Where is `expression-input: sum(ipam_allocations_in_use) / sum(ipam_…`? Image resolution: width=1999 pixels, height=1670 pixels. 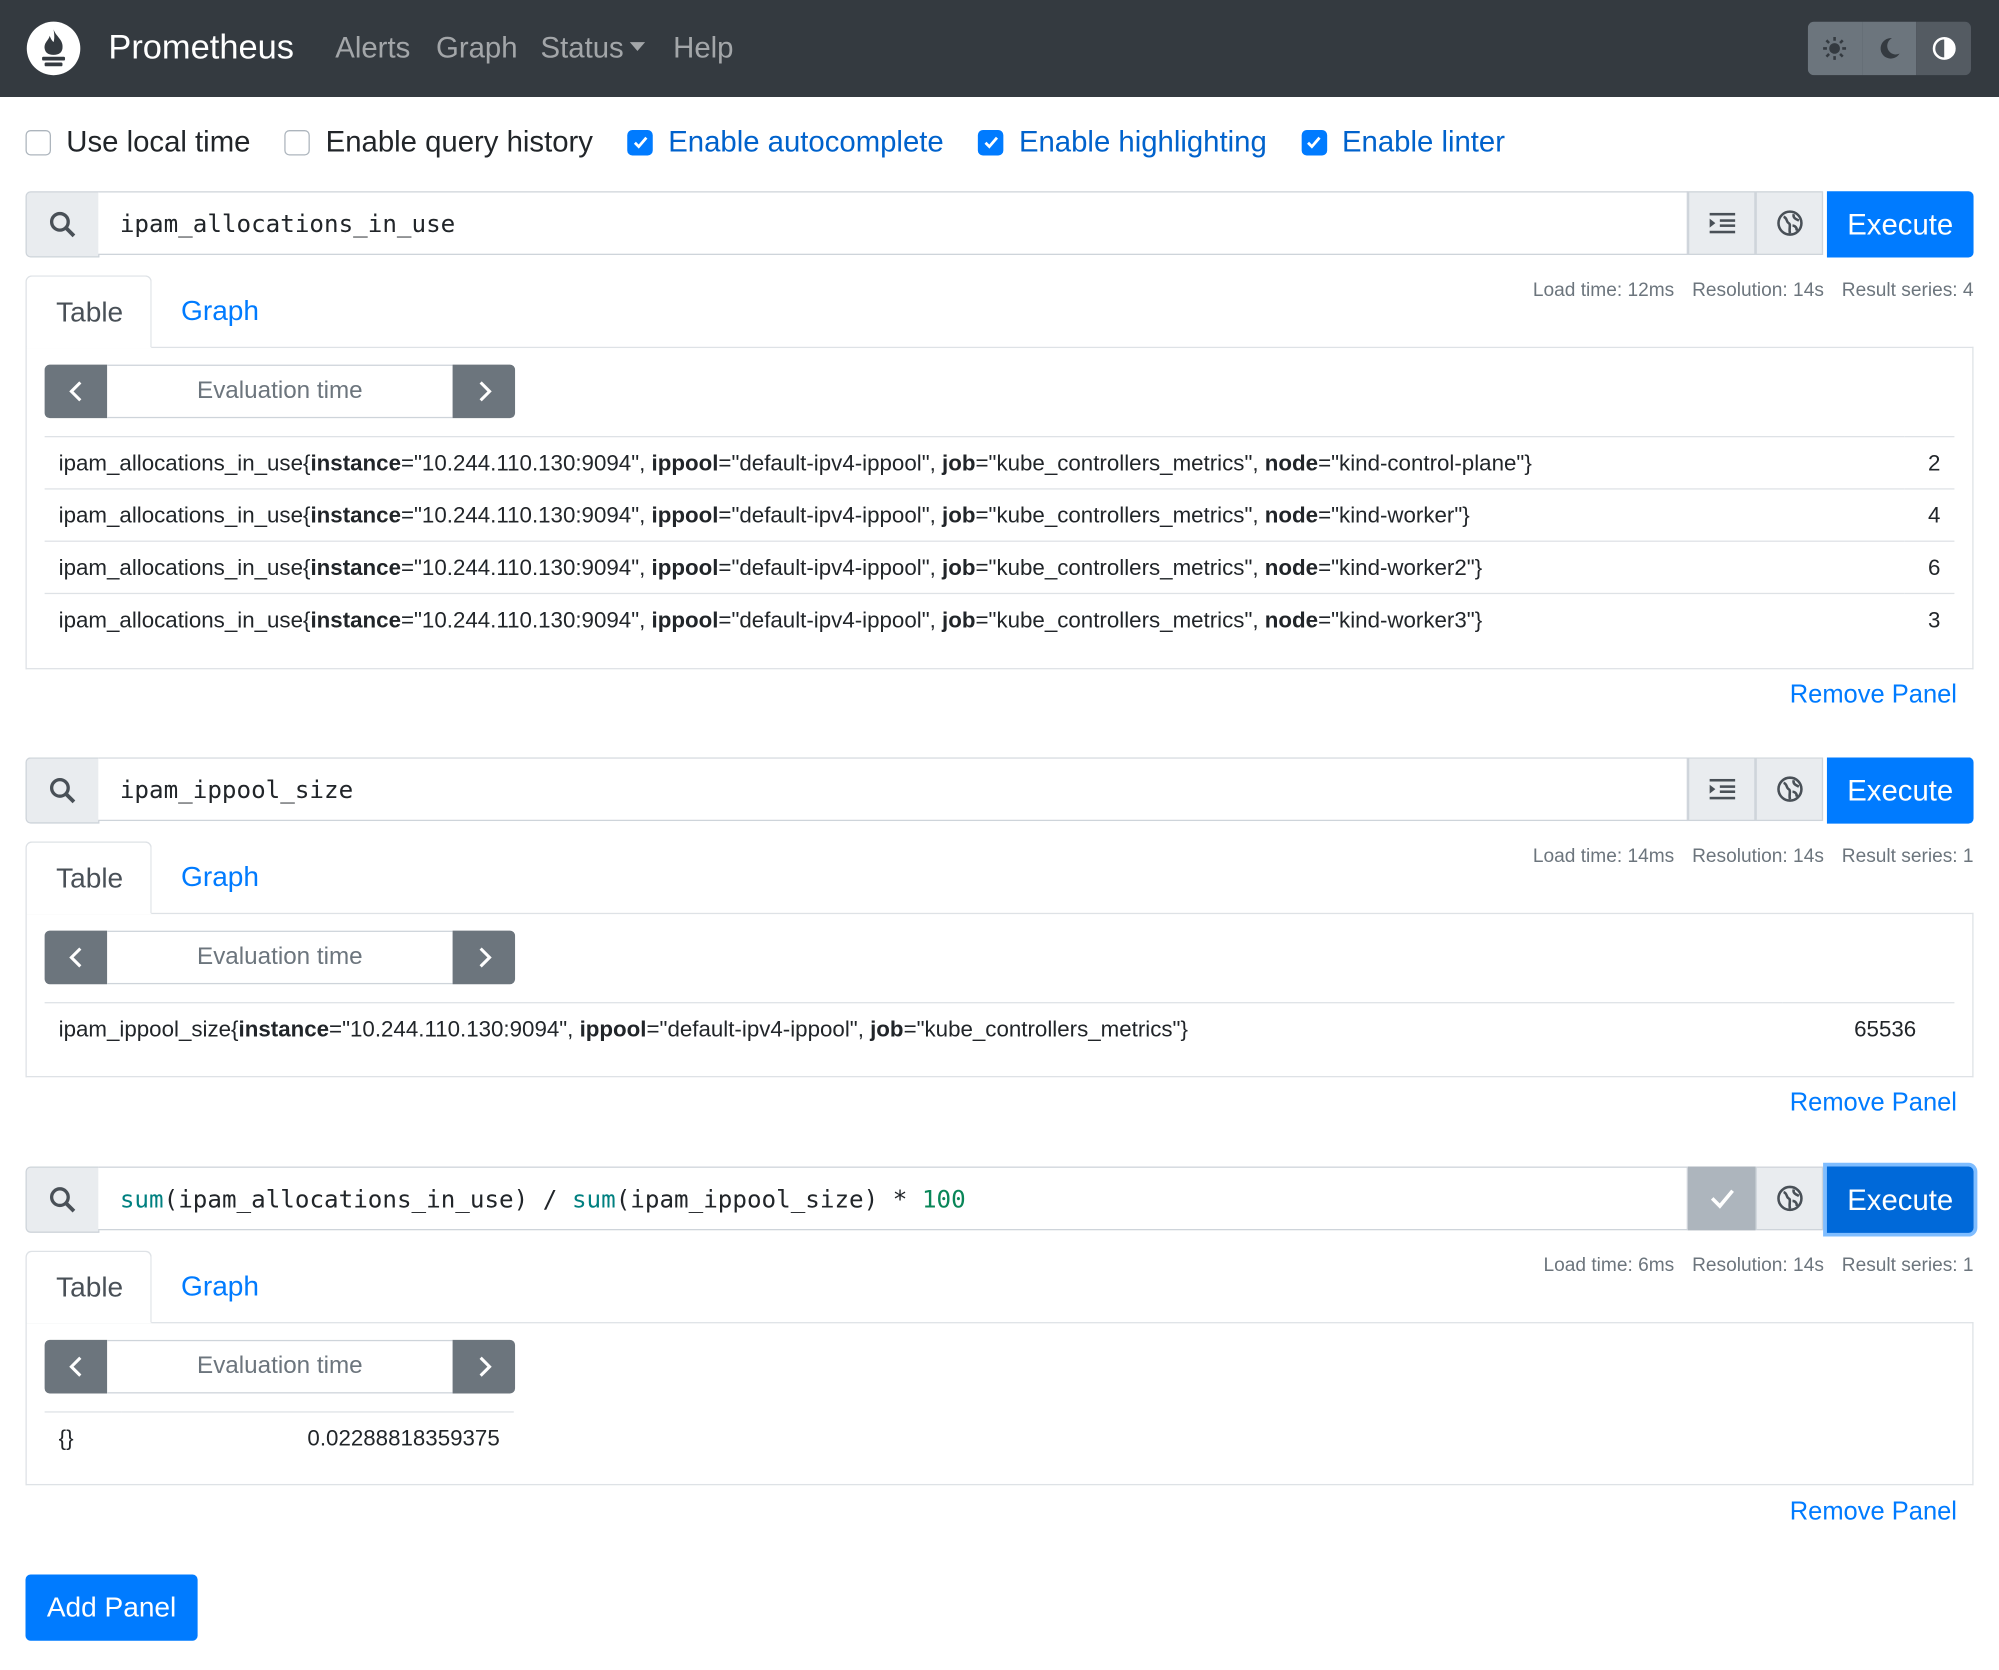 expression-input: sum(ipam_allocations_in_use) / sum(ipam_… is located at coordinates (893, 1198).